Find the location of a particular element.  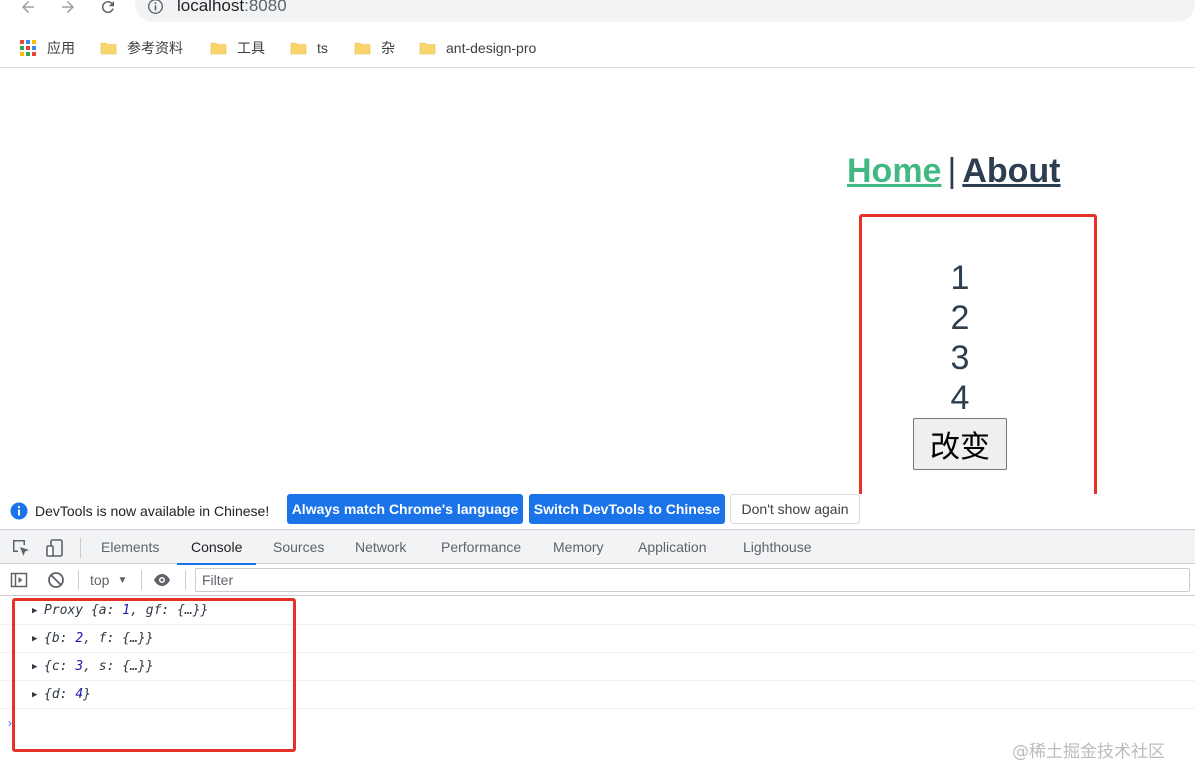

browser-toolbar: localhost:8080 is located at coordinates (597, 14).